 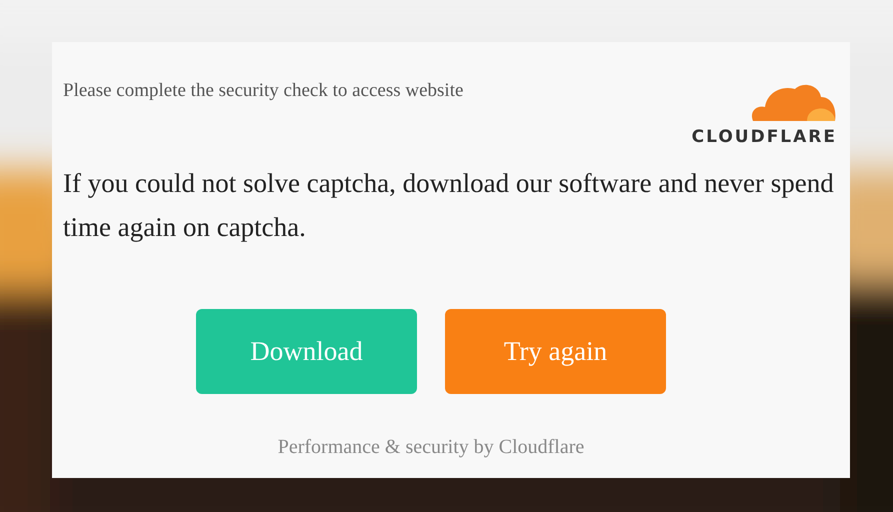 What do you see at coordinates (764, 137) in the screenshot?
I see `logo-text: CLOUDFLARE` at bounding box center [764, 137].